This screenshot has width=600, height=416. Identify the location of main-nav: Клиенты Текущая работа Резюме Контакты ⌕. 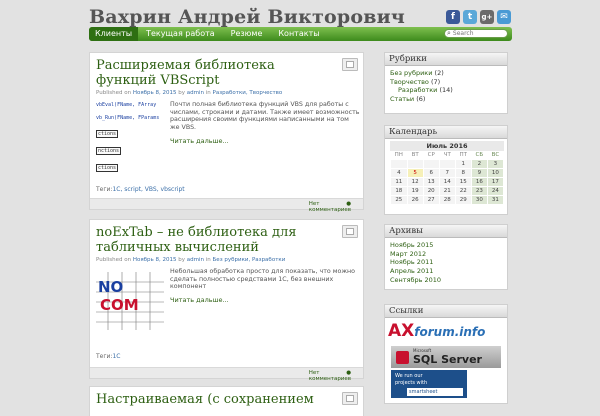
(300, 34).